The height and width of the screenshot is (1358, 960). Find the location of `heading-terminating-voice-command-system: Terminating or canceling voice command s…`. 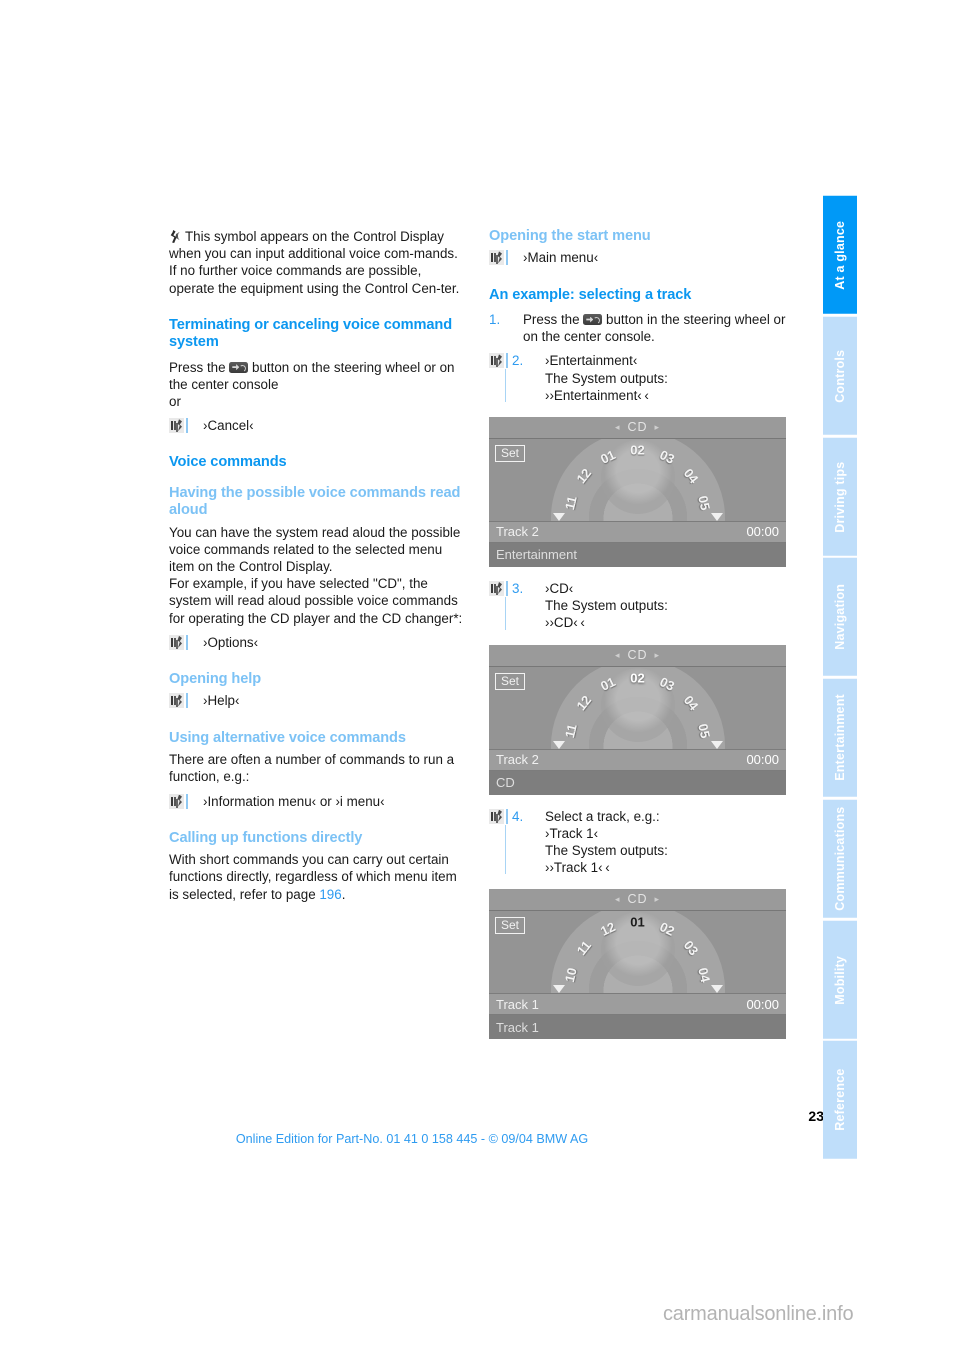

heading-terminating-voice-command-system: Terminating or canceling voice command s… is located at coordinates (311, 333).